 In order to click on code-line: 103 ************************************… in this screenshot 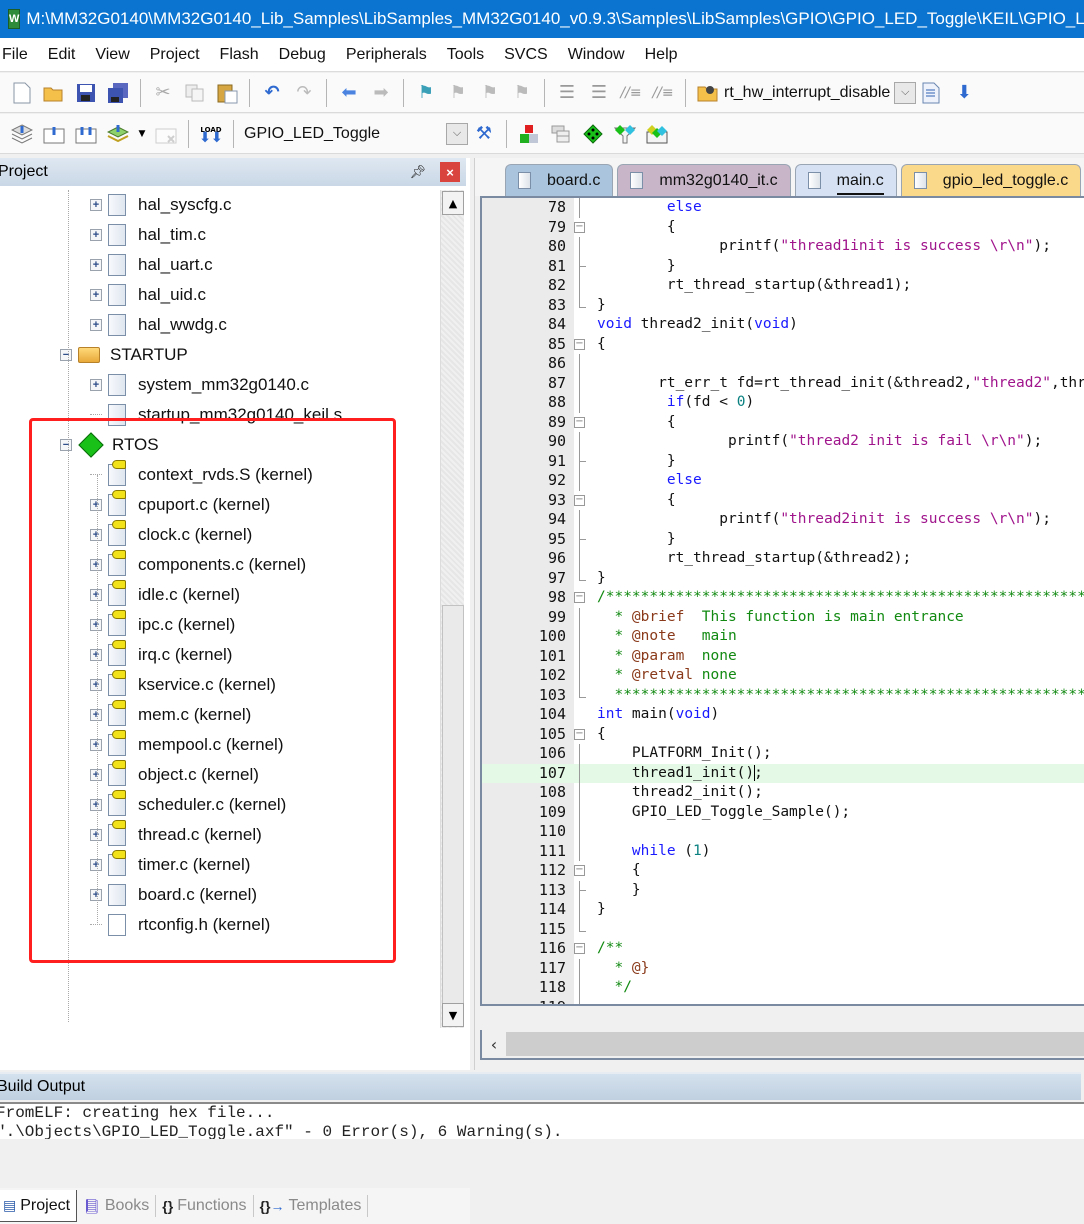, I will do `click(783, 695)`.